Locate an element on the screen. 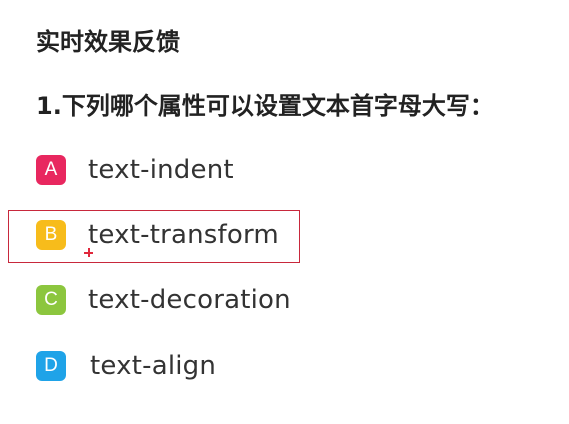 This screenshot has width=569, height=424. option-a: A text-indent is located at coordinates (135, 170).